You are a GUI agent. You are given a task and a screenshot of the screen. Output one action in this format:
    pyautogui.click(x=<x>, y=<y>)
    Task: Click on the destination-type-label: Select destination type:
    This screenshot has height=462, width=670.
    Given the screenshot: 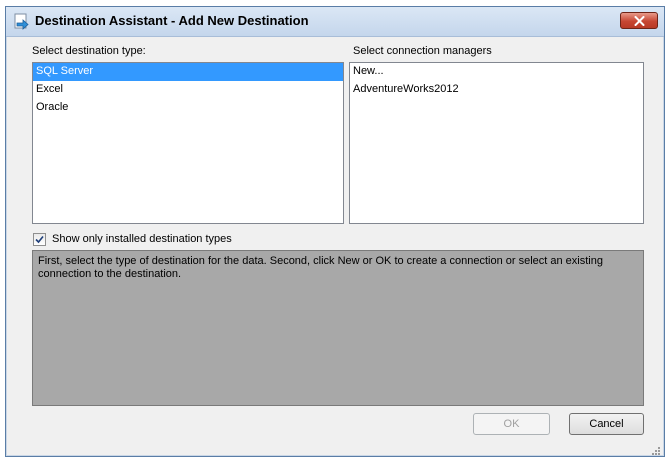 What is the action you would take?
    pyautogui.click(x=89, y=51)
    